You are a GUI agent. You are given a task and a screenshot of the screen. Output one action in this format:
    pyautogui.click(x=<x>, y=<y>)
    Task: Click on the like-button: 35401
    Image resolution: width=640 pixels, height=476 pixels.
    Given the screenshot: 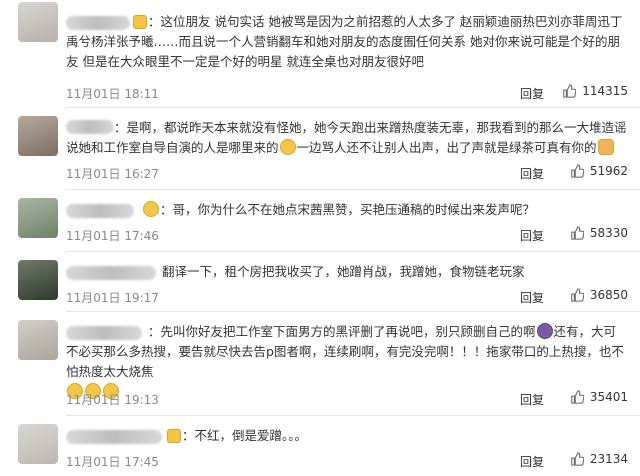 What is the action you would take?
    pyautogui.click(x=599, y=397)
    